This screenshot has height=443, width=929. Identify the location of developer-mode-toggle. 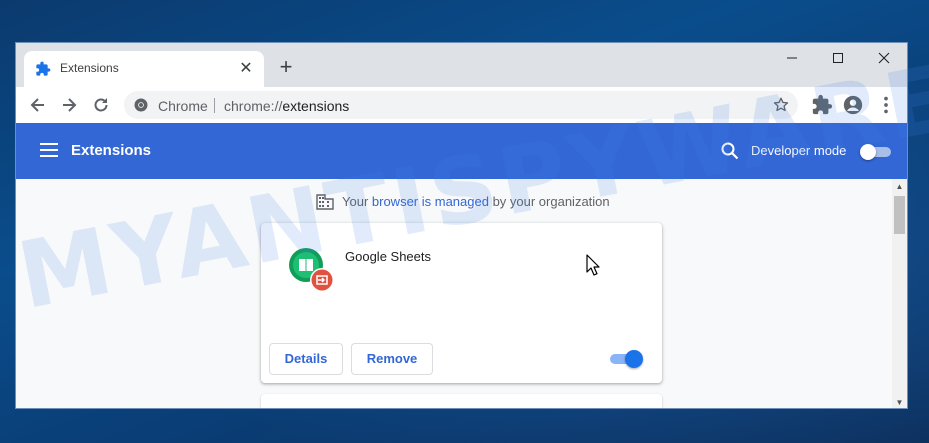
(876, 152).